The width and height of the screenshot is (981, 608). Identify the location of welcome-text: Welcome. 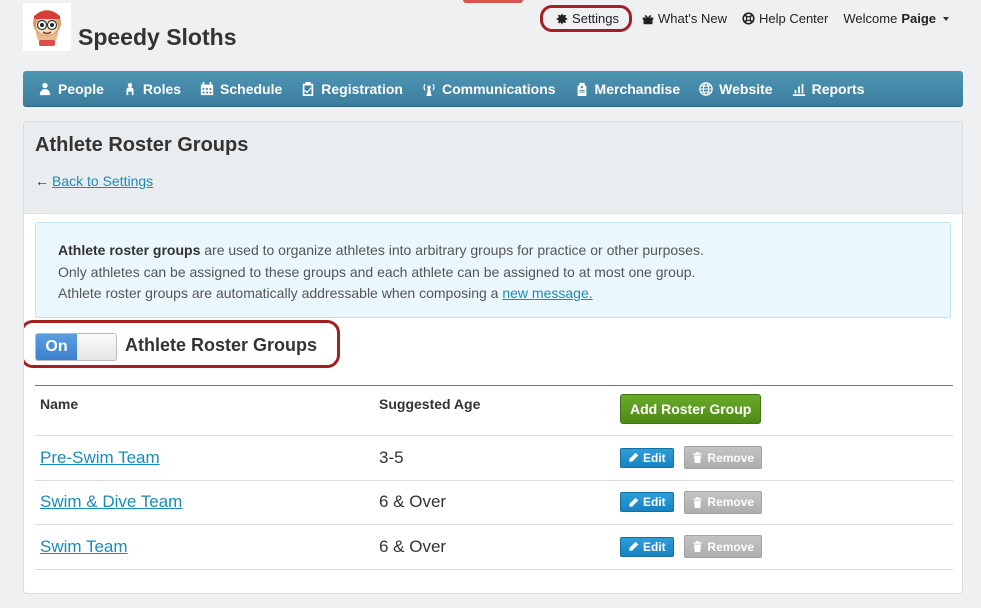
(870, 18).